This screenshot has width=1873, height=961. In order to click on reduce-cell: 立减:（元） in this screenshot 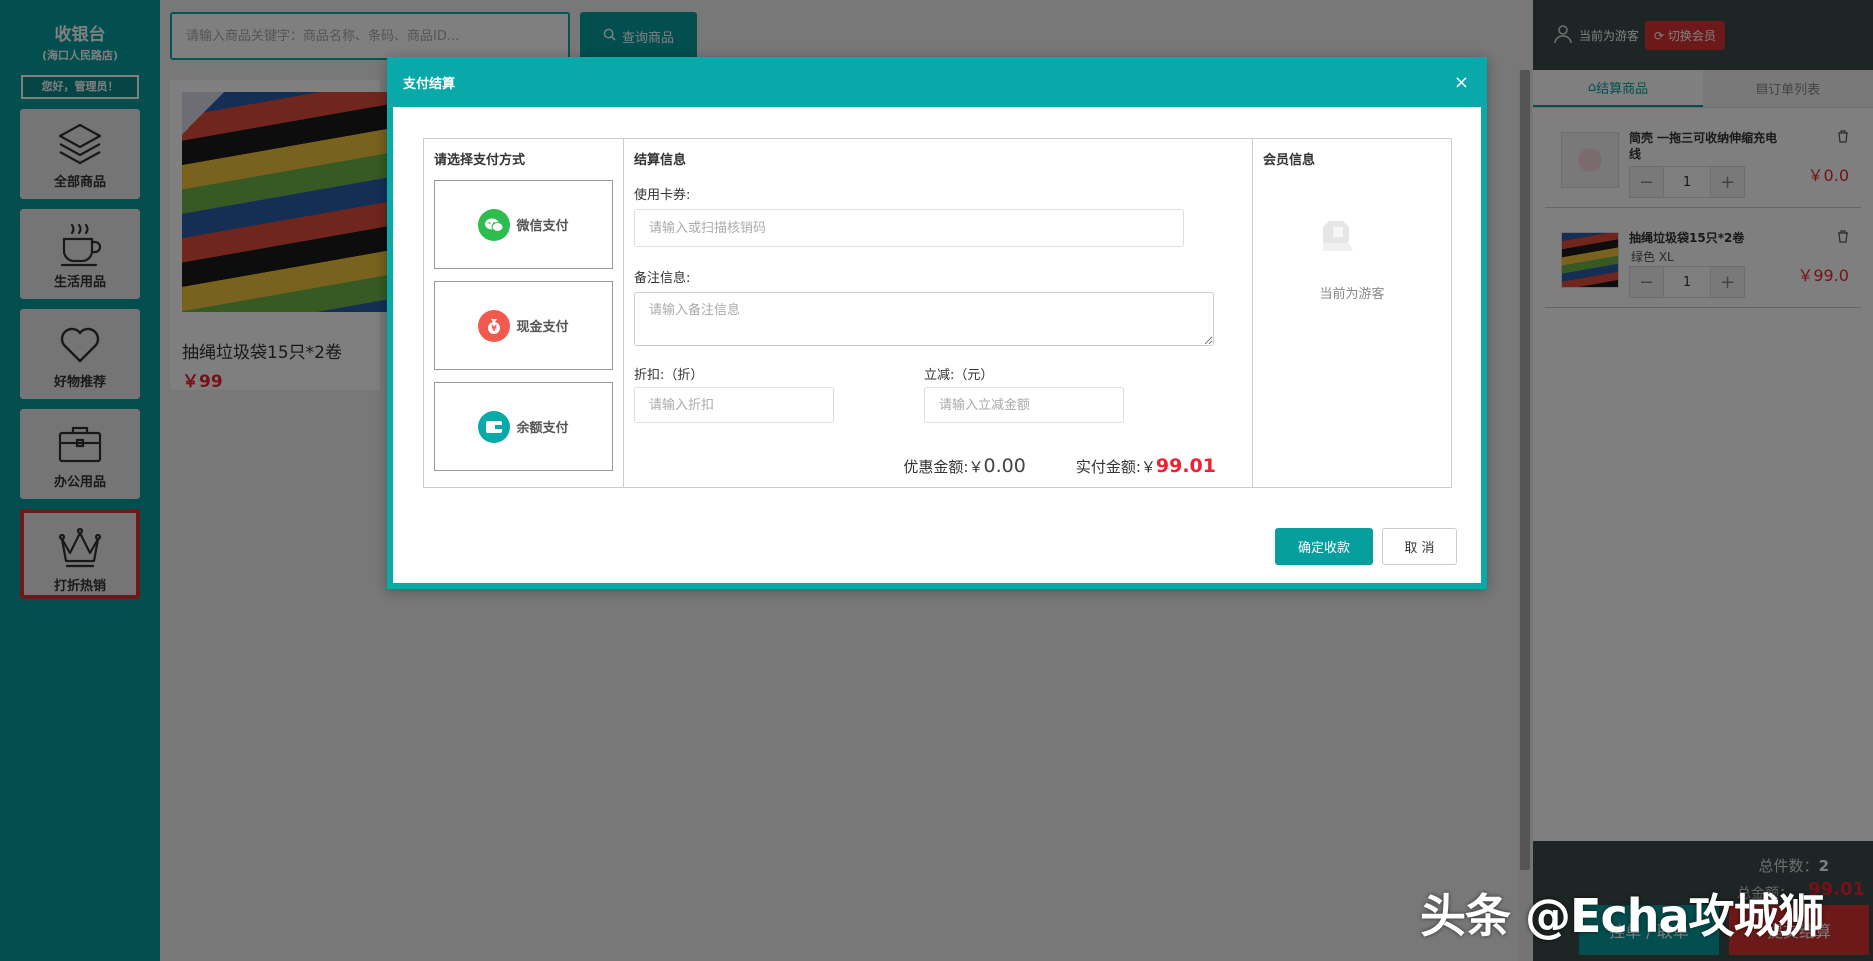, I will do `click(1069, 393)`.